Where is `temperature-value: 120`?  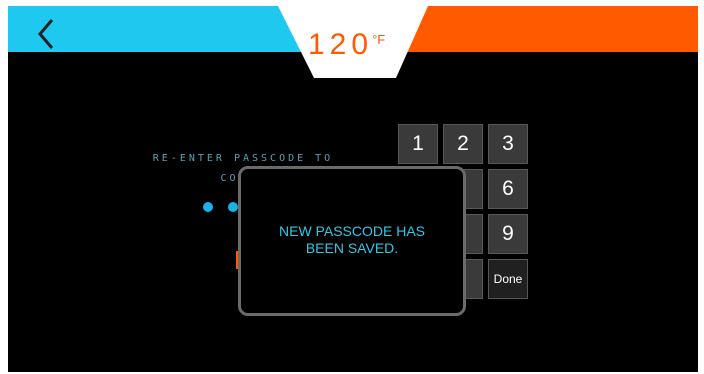 temperature-value: 120 is located at coordinates (341, 44).